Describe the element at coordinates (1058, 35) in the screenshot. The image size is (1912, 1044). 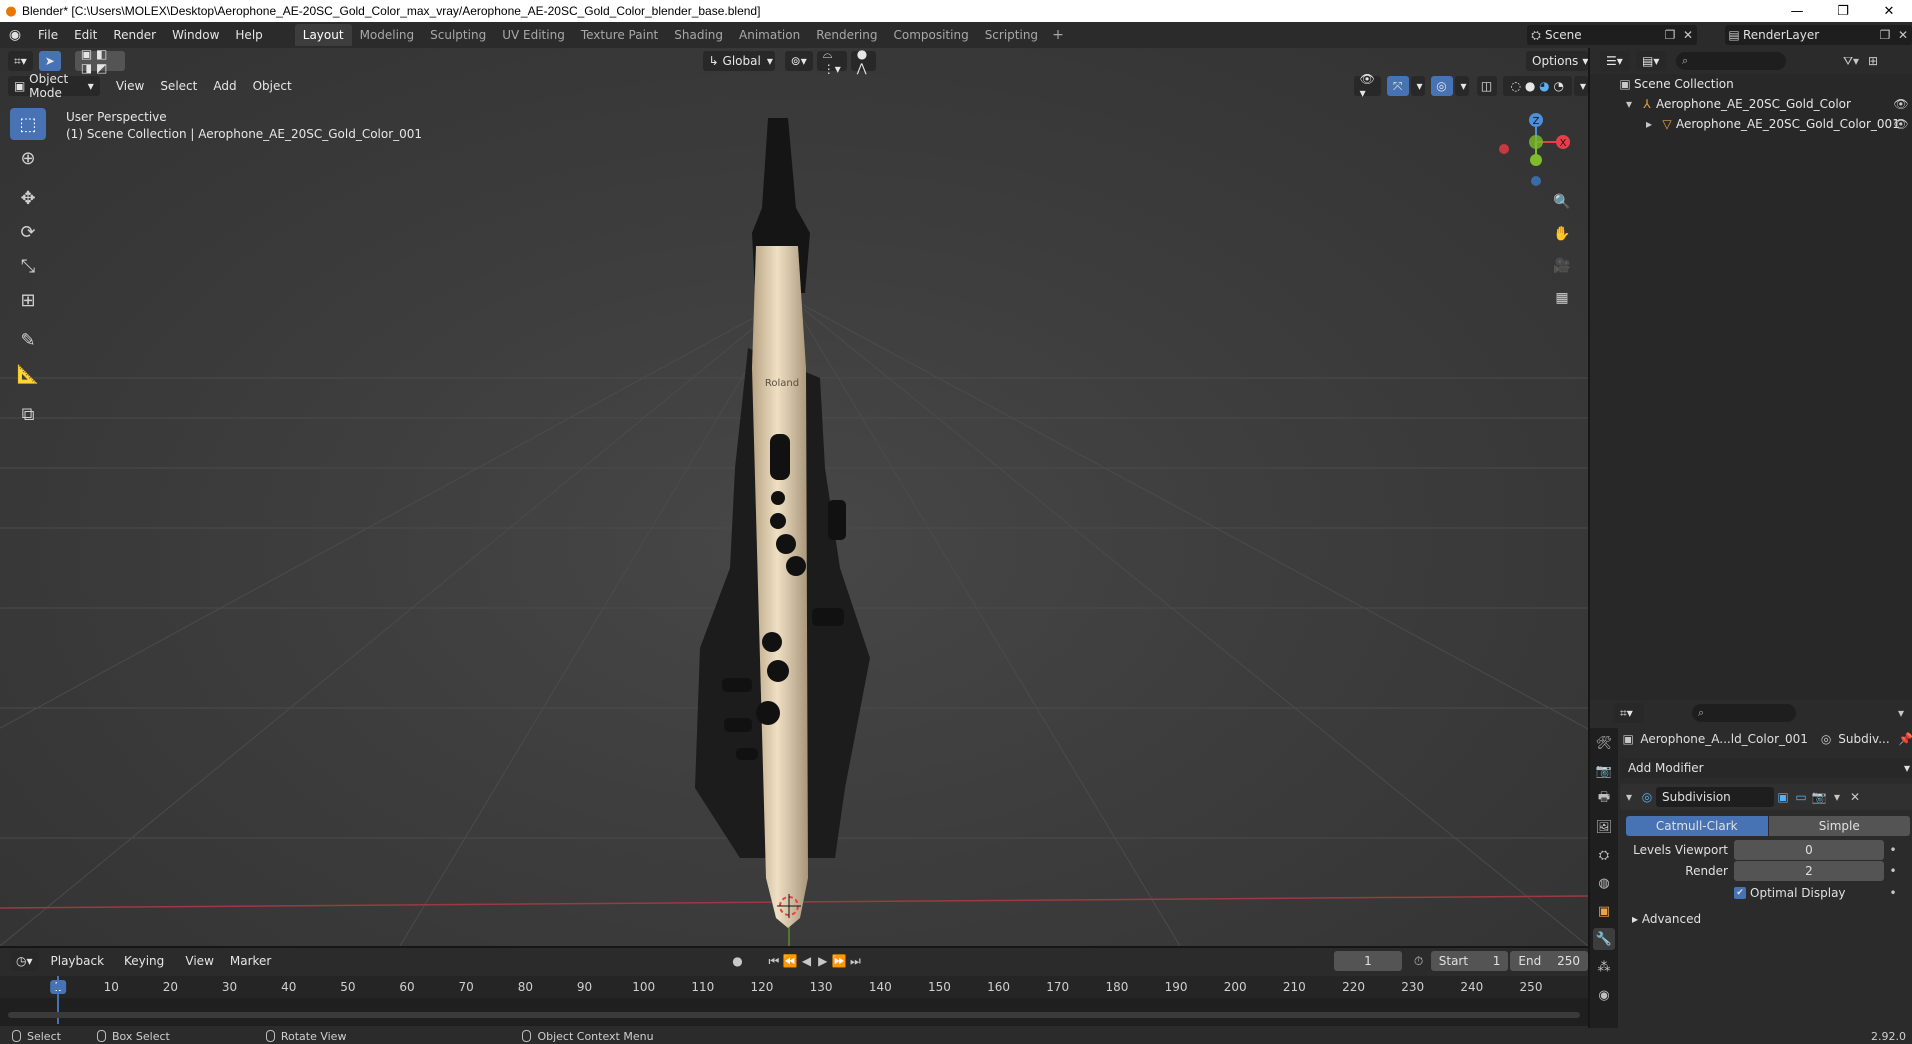
I see `add-workspace-icon: +` at that location.